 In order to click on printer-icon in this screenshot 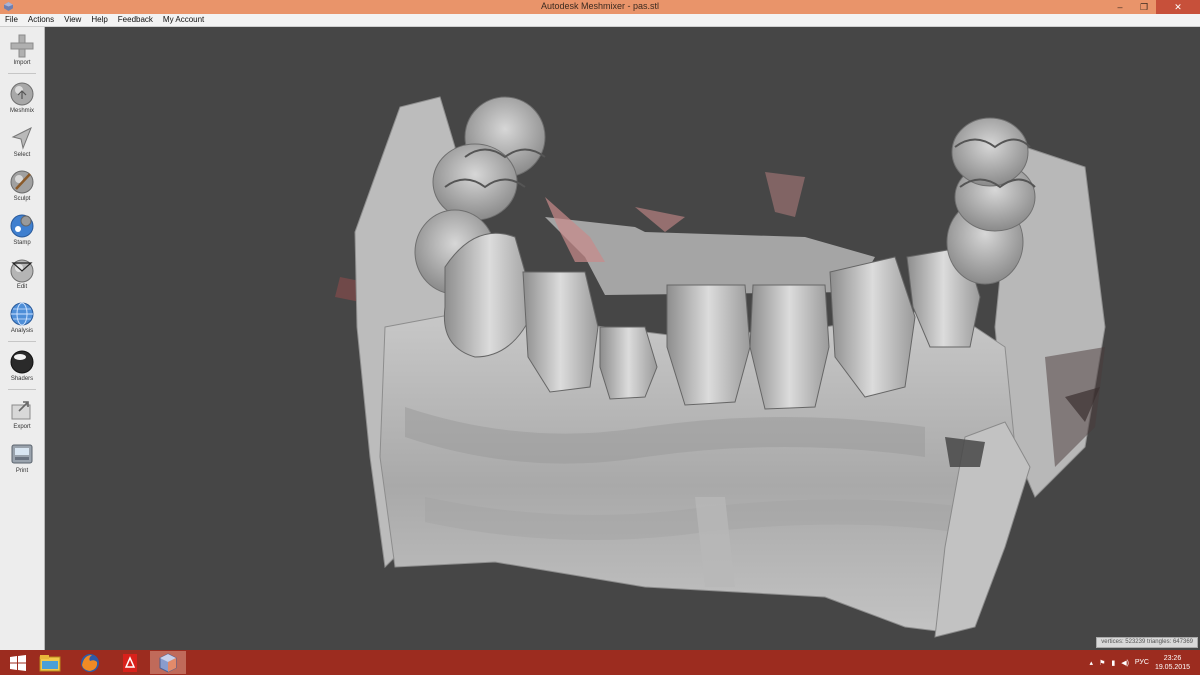, I will do `click(22, 454)`.